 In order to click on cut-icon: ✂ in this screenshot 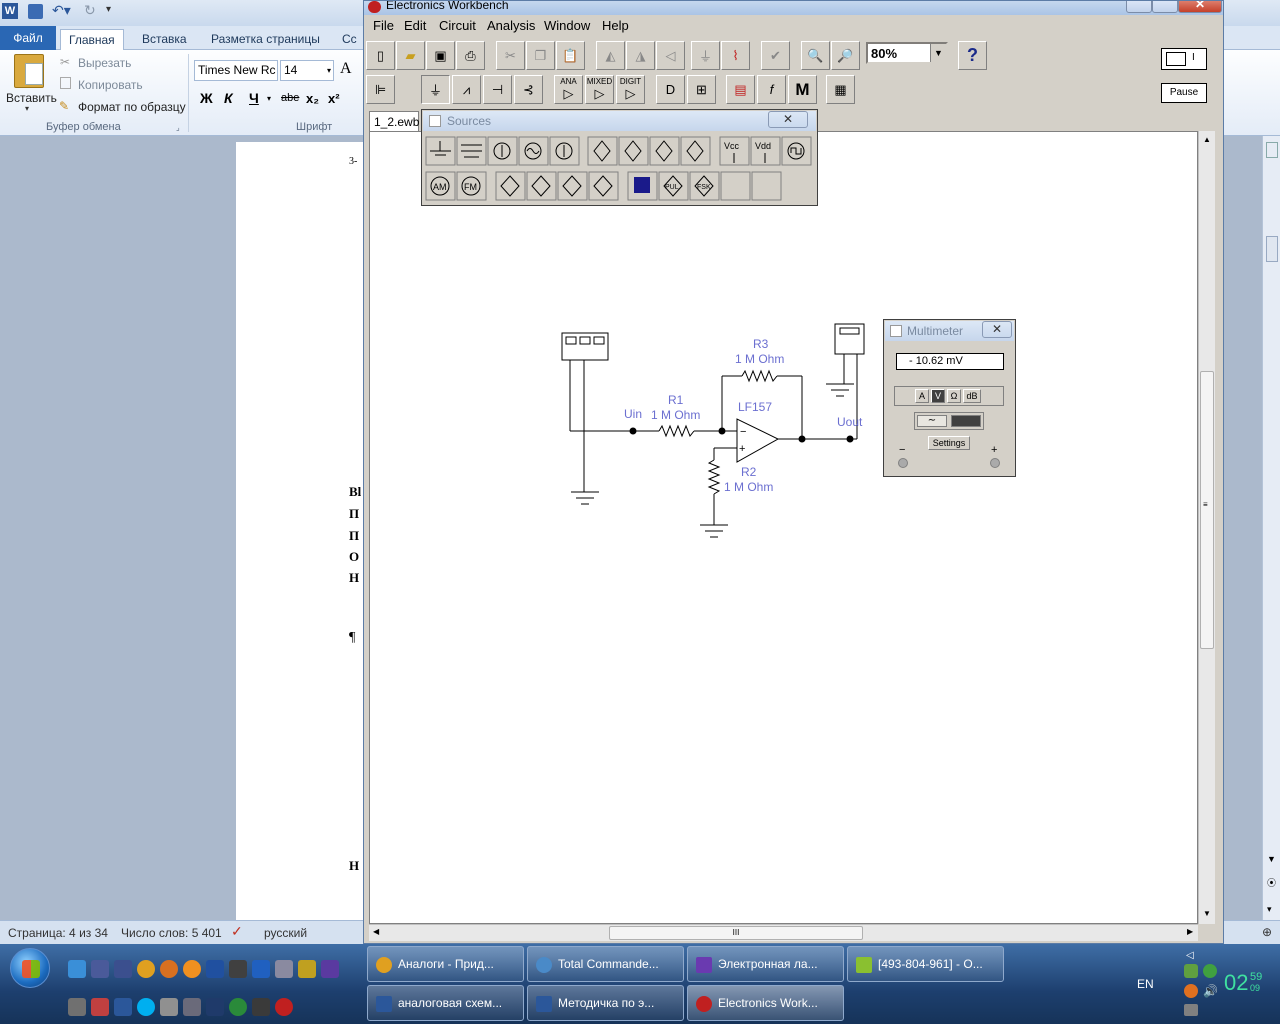, I will do `click(65, 62)`.